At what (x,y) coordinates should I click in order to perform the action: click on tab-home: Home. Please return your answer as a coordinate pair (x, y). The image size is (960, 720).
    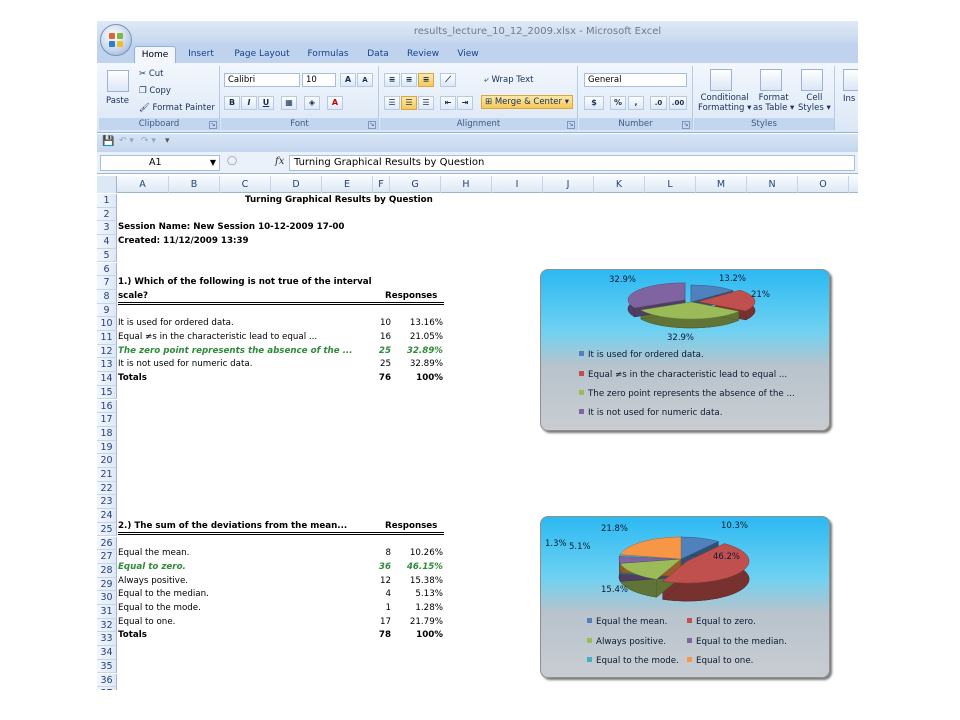
    Looking at the image, I should click on (155, 54).